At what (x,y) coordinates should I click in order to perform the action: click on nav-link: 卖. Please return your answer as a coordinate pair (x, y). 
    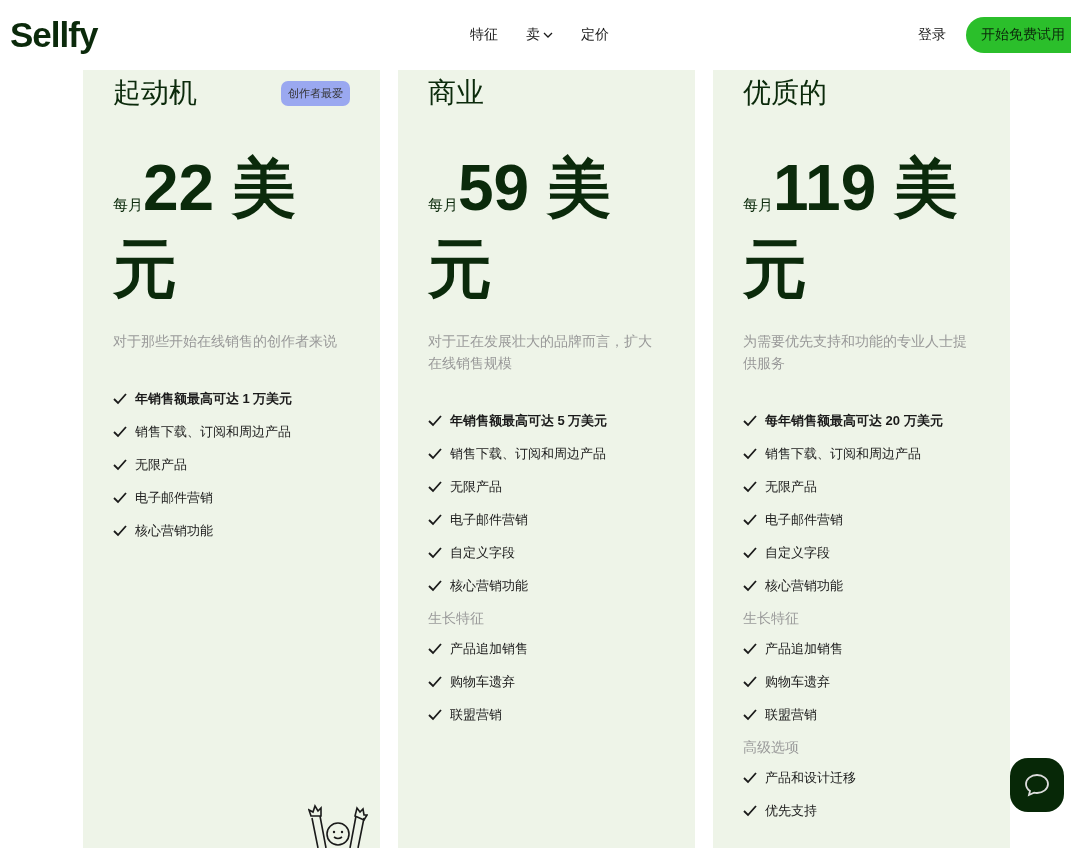
    Looking at the image, I should click on (539, 35).